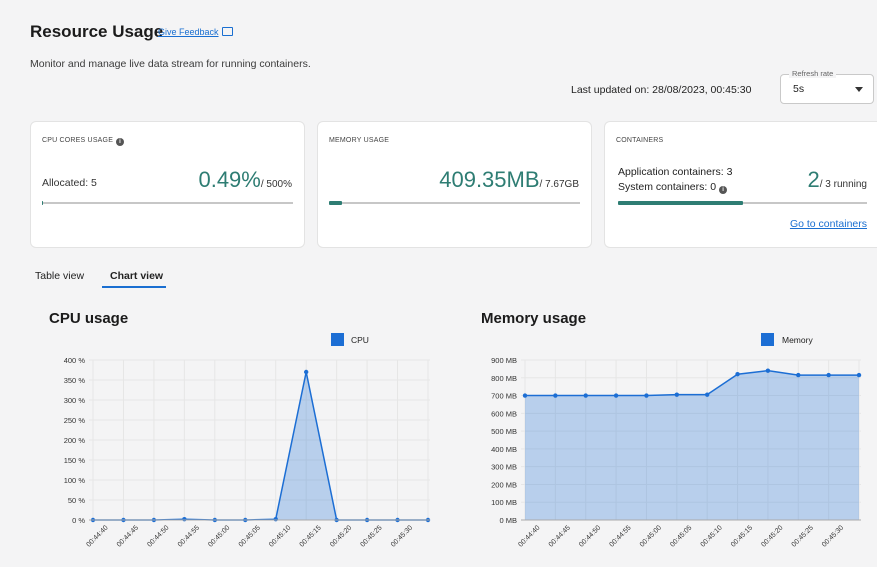 The height and width of the screenshot is (567, 877). I want to click on cpu-y-tick-label: 200 %, so click(75, 440).